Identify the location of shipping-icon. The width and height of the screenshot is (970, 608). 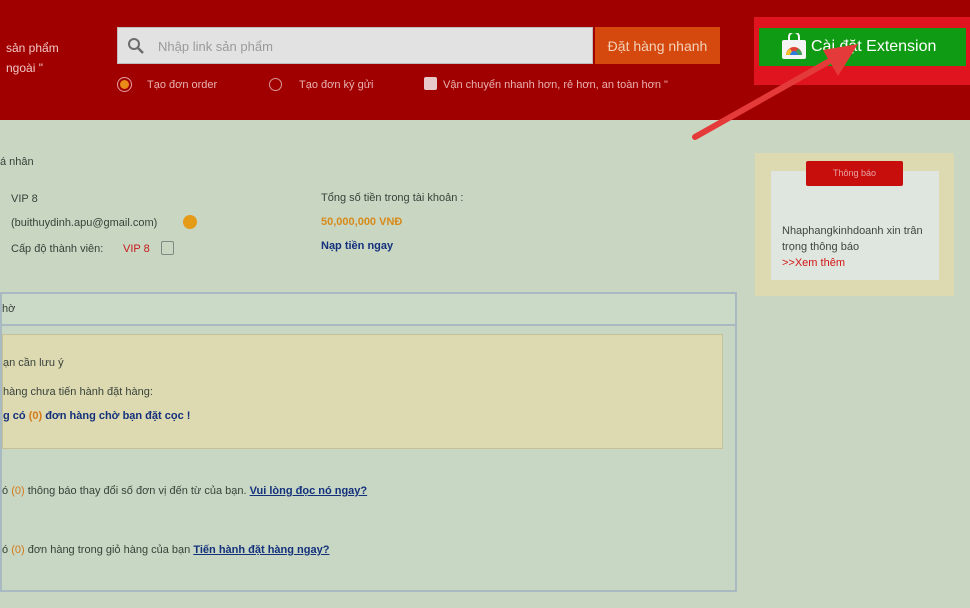
(430, 83).